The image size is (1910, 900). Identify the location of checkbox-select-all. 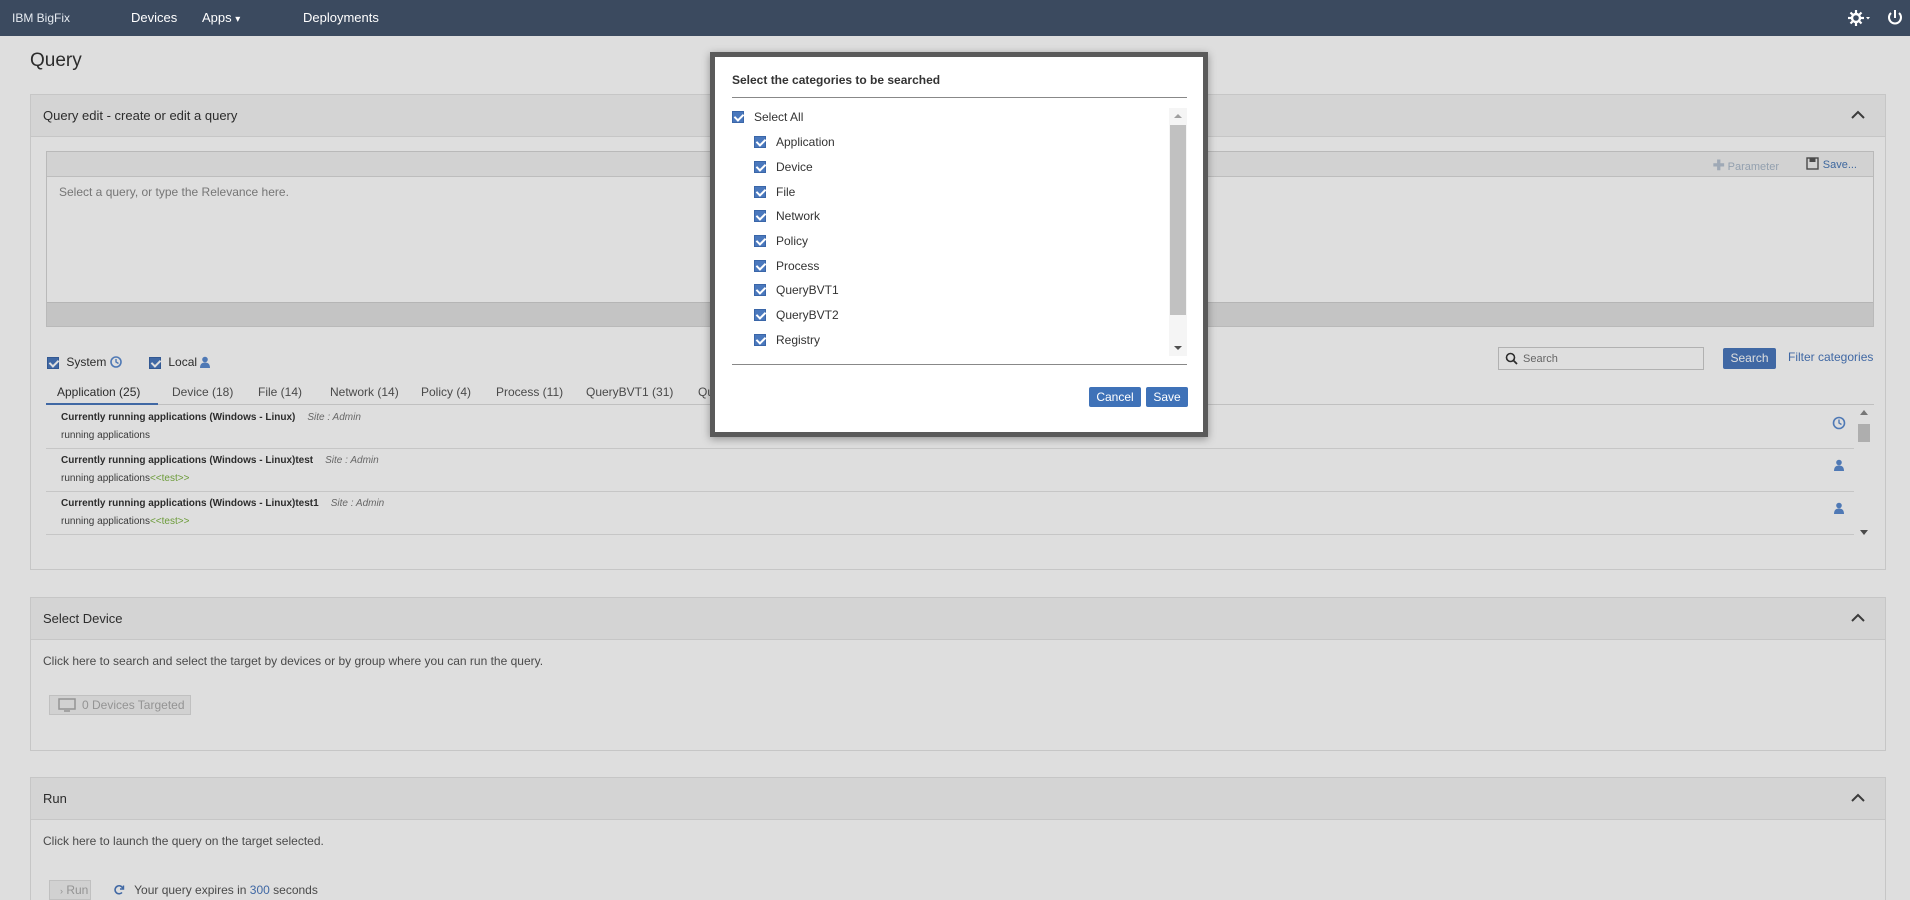
(738, 116).